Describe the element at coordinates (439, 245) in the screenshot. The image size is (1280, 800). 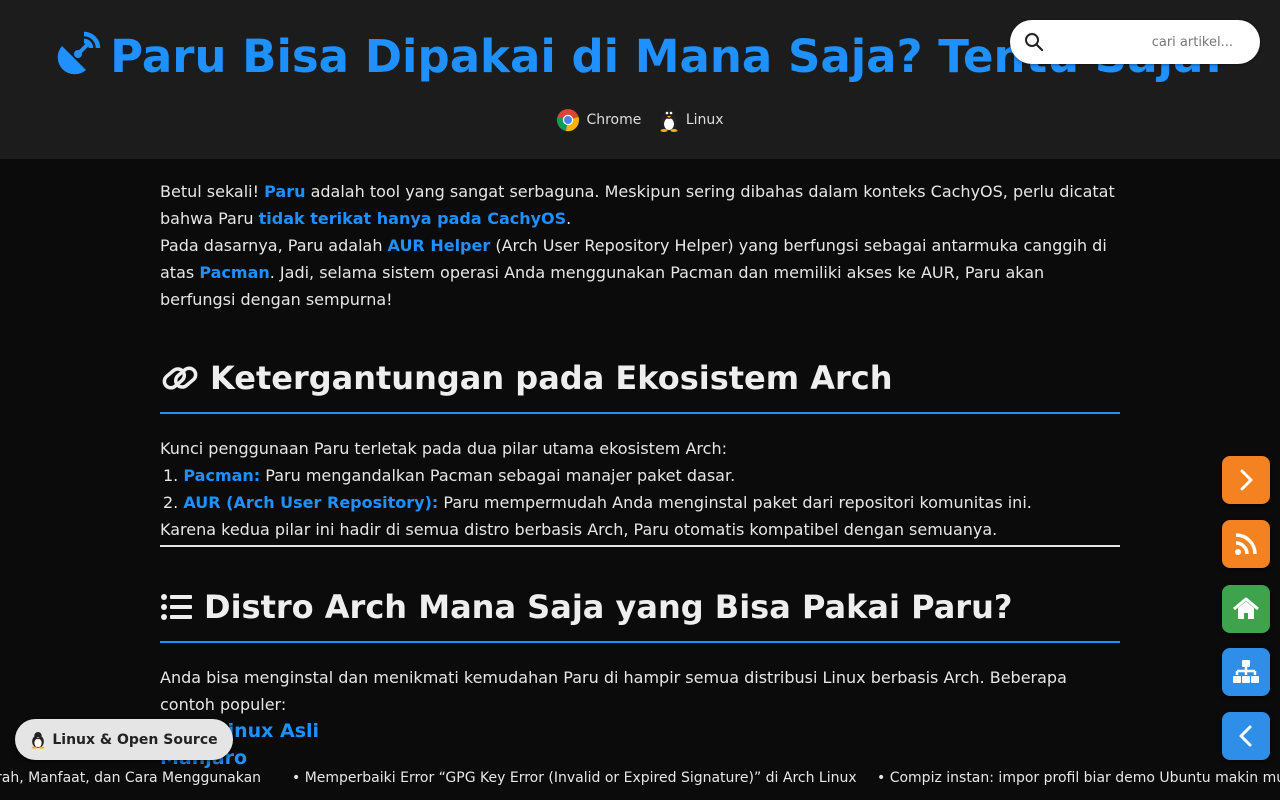
I see `link-aur-helper: AUR Helper` at that location.